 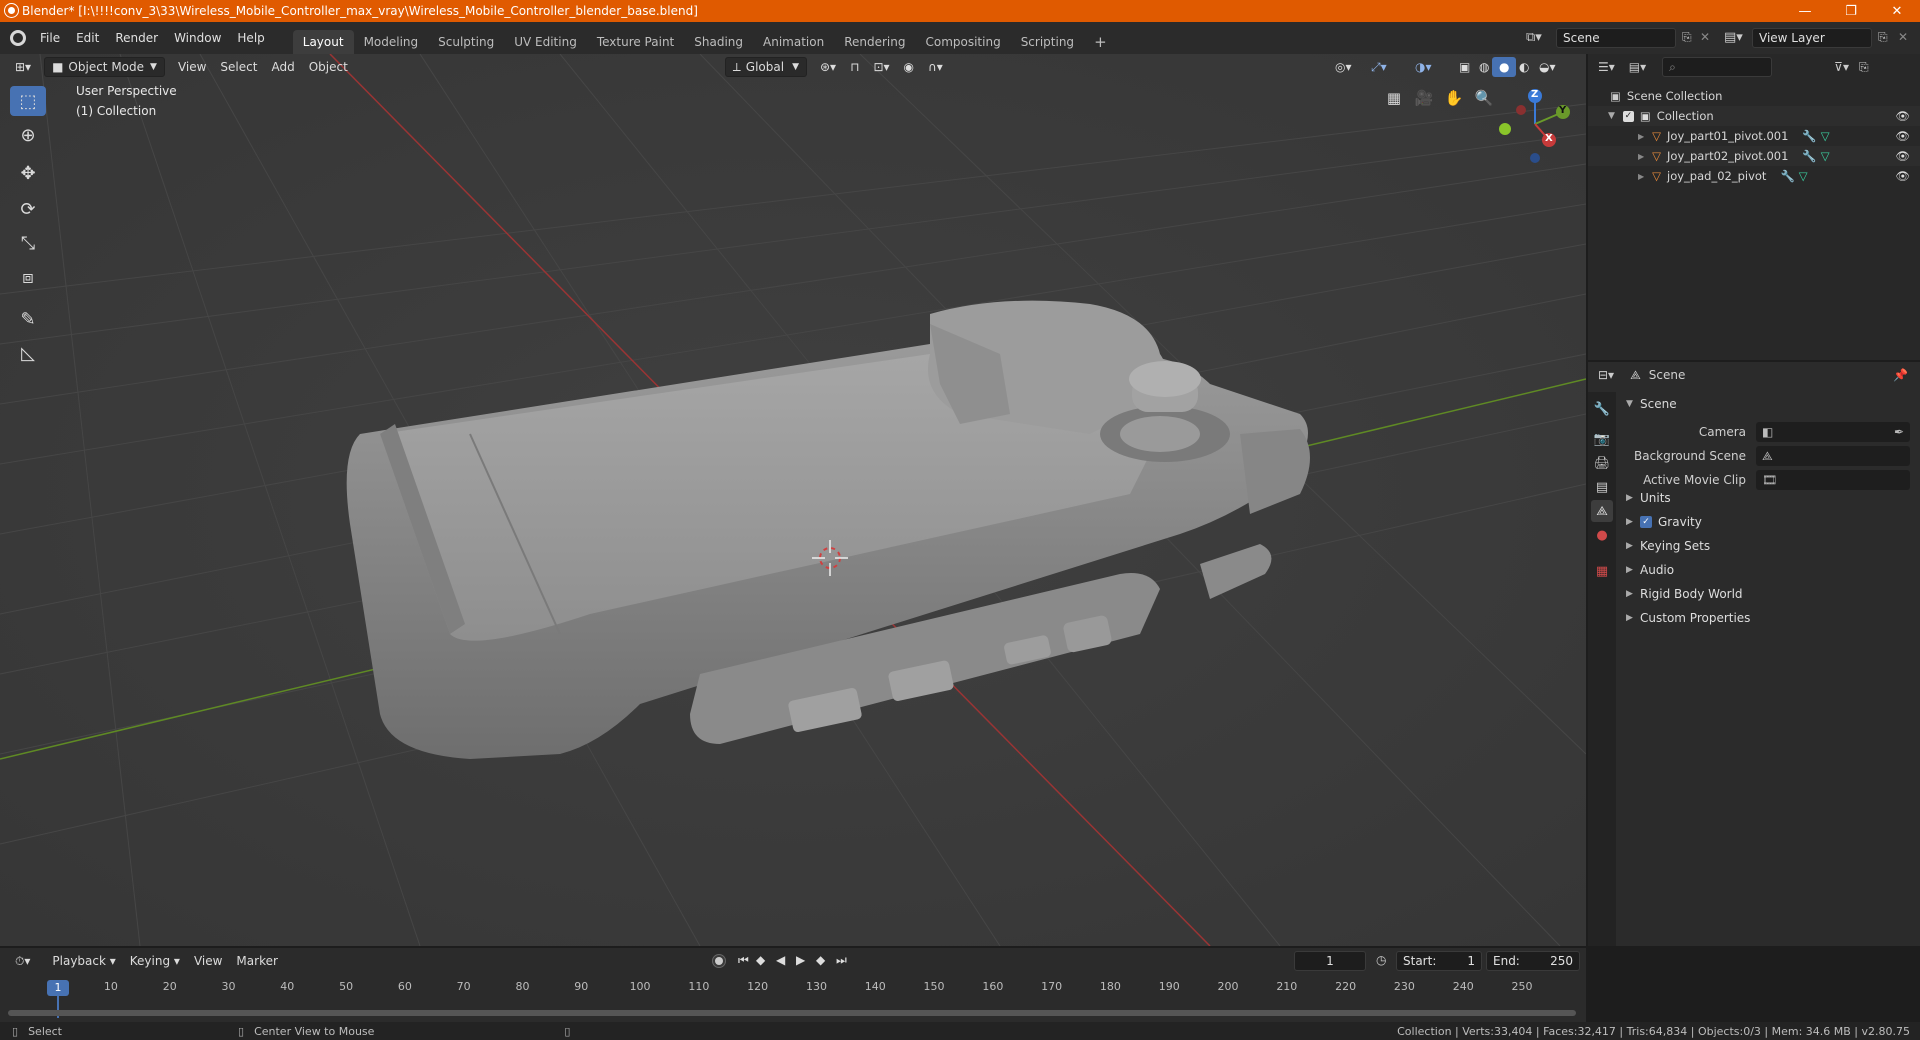 I want to click on outliner-item-row: ▶ ▽ joy_pad_02_pivot 🔧 ▽ 👁, so click(x=1754, y=176).